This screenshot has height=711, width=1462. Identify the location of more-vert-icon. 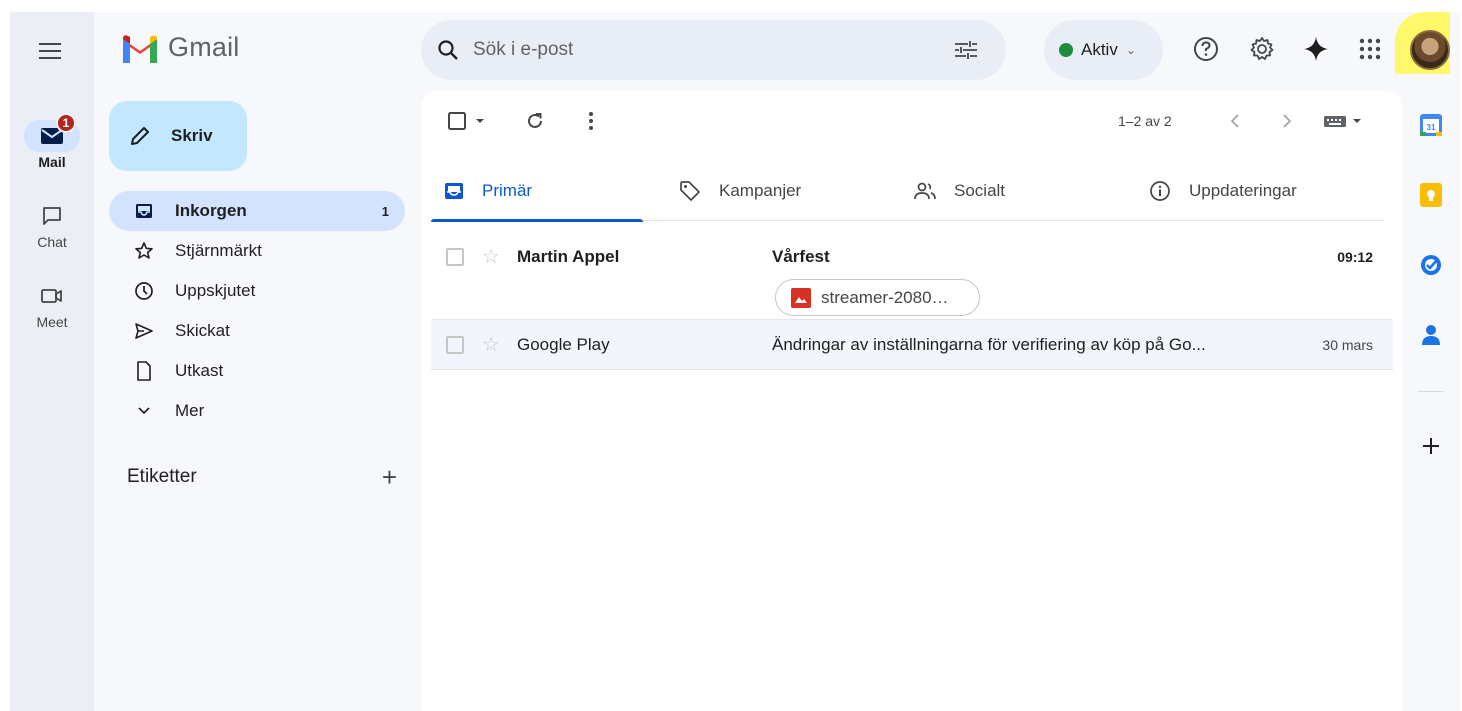
(591, 121).